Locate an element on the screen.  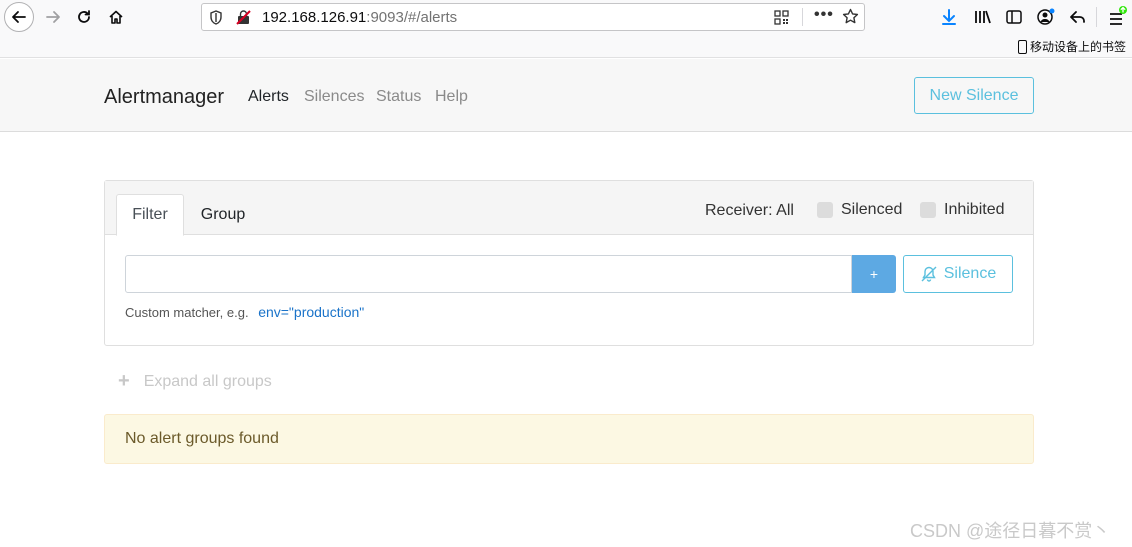
plus-icon: + is located at coordinates (124, 381).